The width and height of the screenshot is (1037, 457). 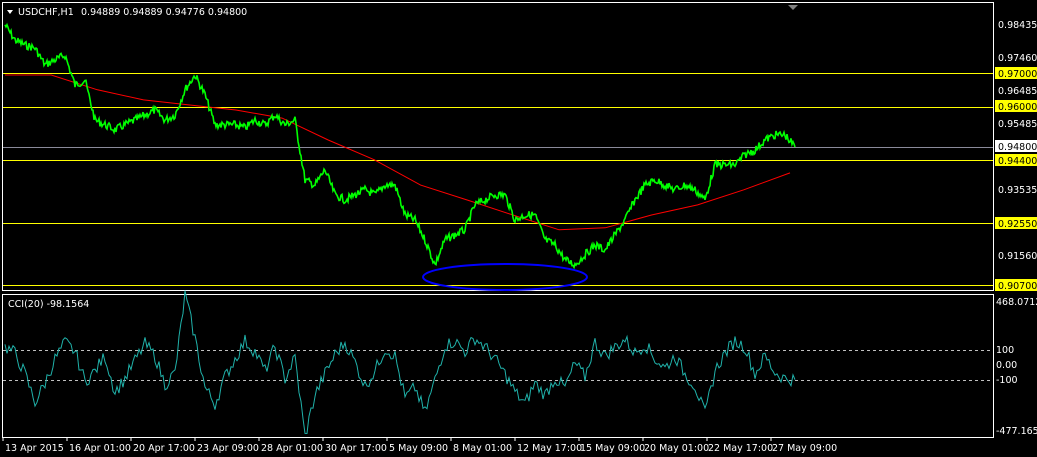 I want to click on current-price-label: 0.94800, so click(x=1017, y=147).